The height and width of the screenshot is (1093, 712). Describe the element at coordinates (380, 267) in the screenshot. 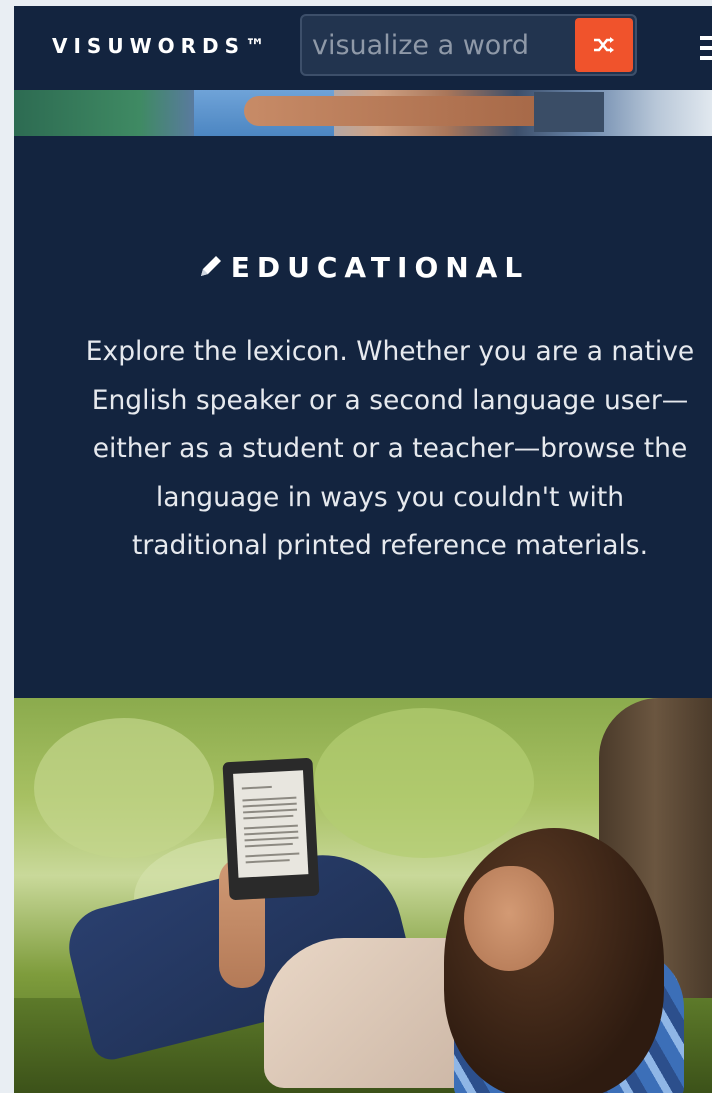

I see `educational-title: EDUCATIONAL` at that location.